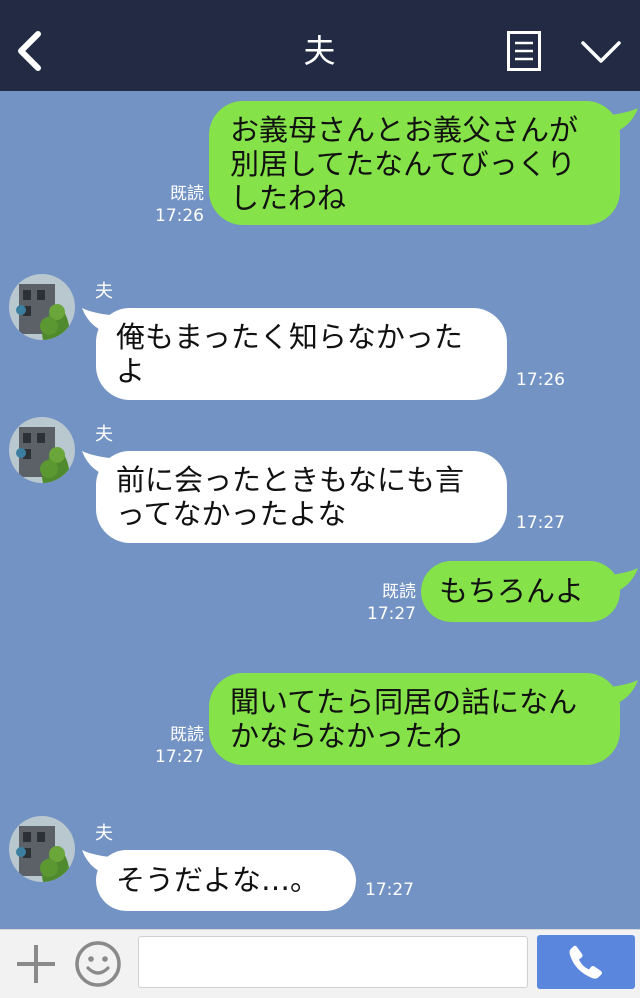 This screenshot has height=998, width=640. Describe the element at coordinates (333, 962) in the screenshot. I see `message-input` at that location.